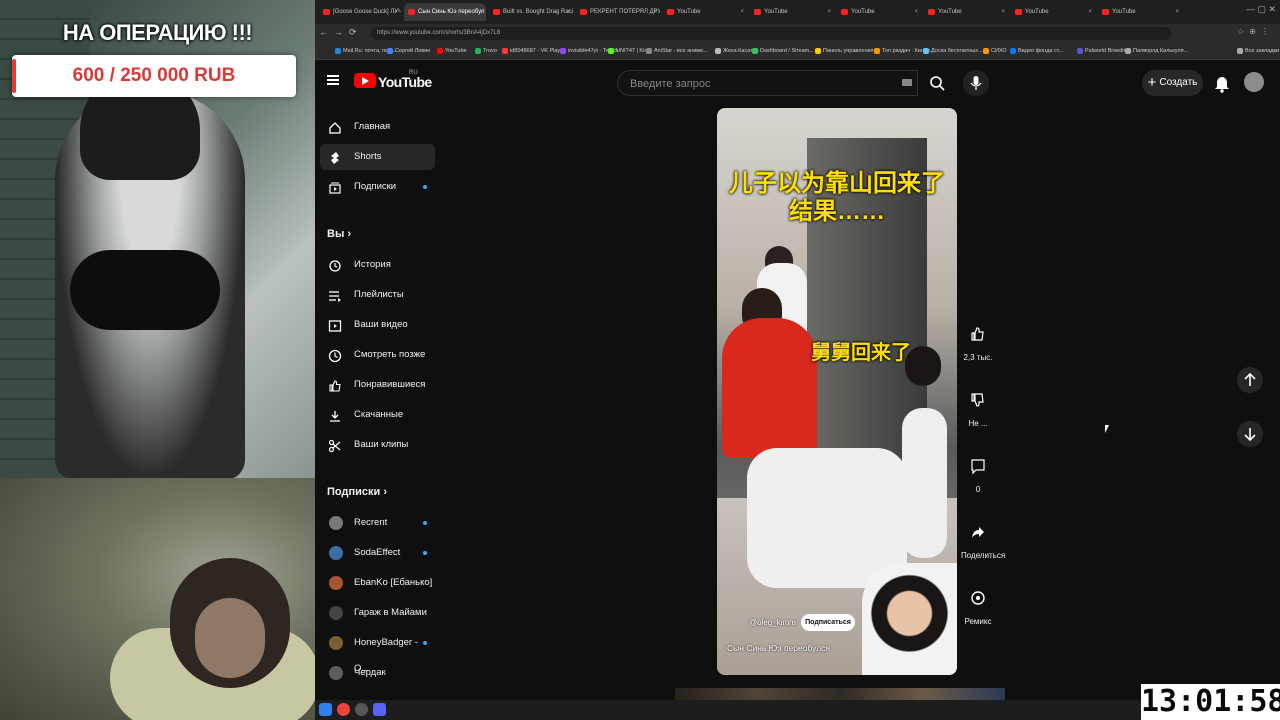 This screenshot has height=720, width=1280. Describe the element at coordinates (335, 325) in the screenshot. I see `your-videos-icon` at that location.